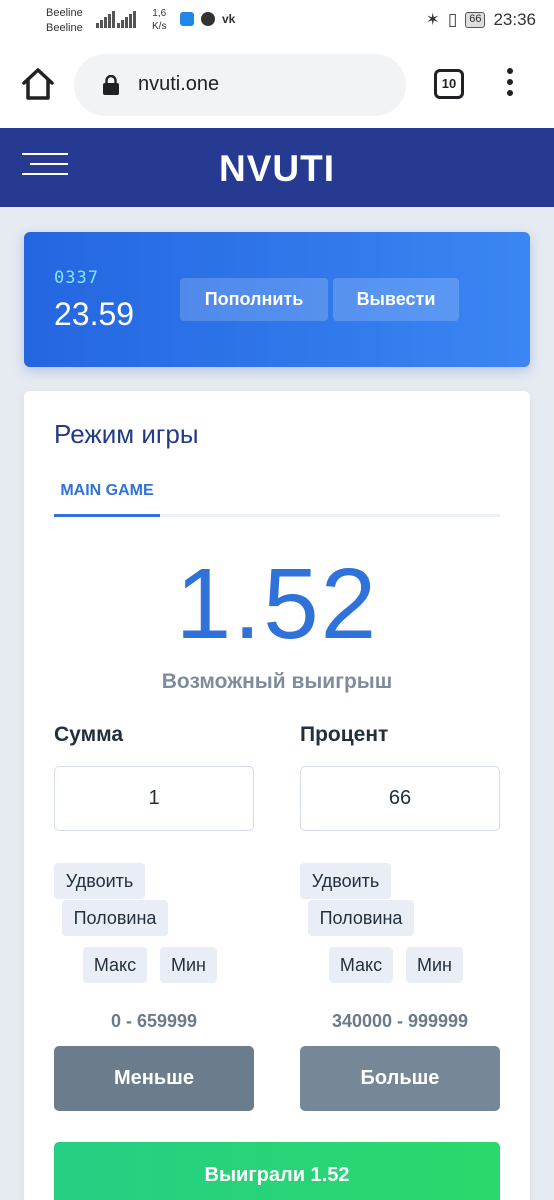 This screenshot has width=554, height=1200. I want to click on carrier-names: Beeline Beeline, so click(64, 21).